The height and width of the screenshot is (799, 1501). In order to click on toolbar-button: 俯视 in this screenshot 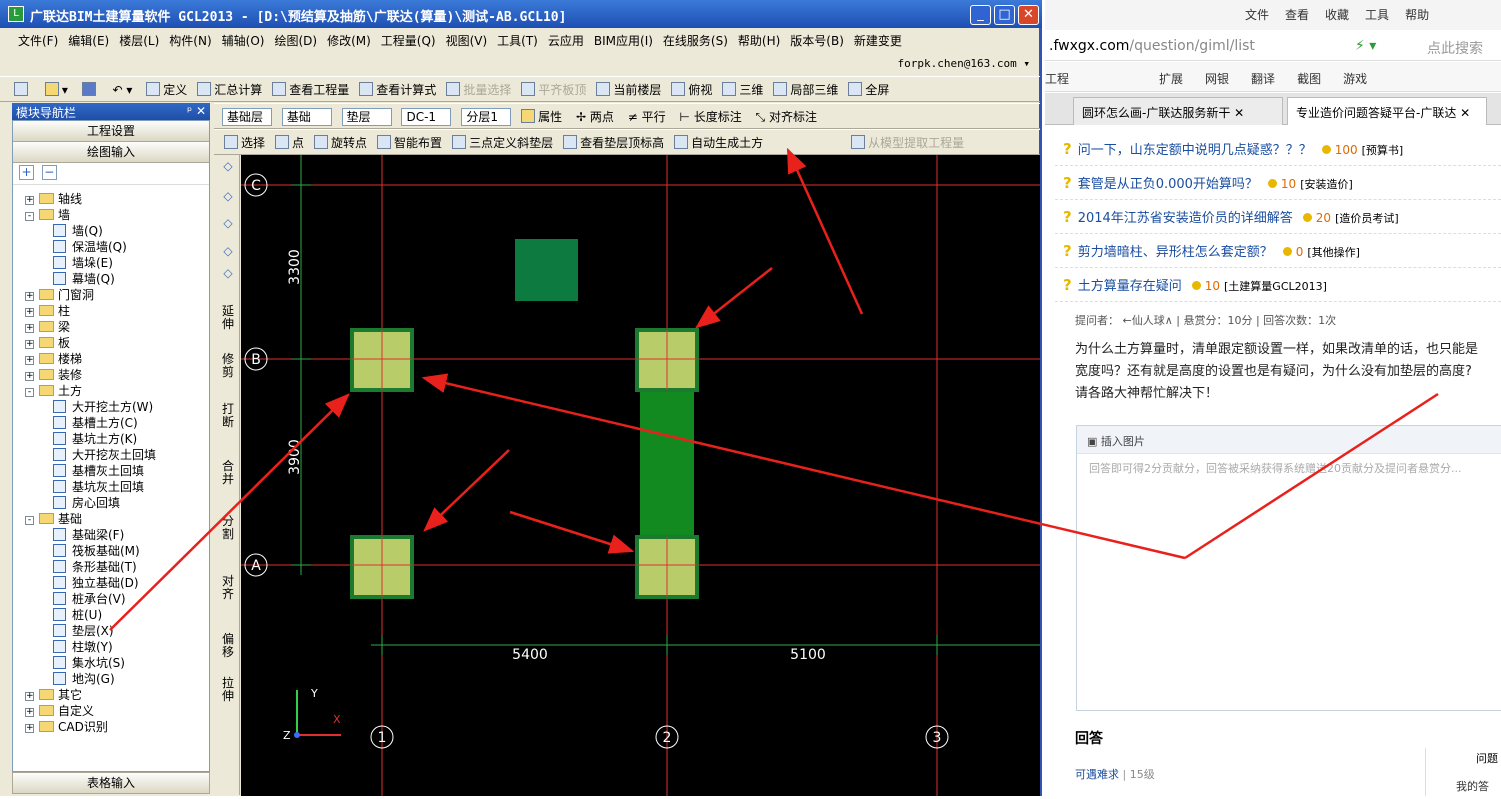, I will do `click(691, 89)`.